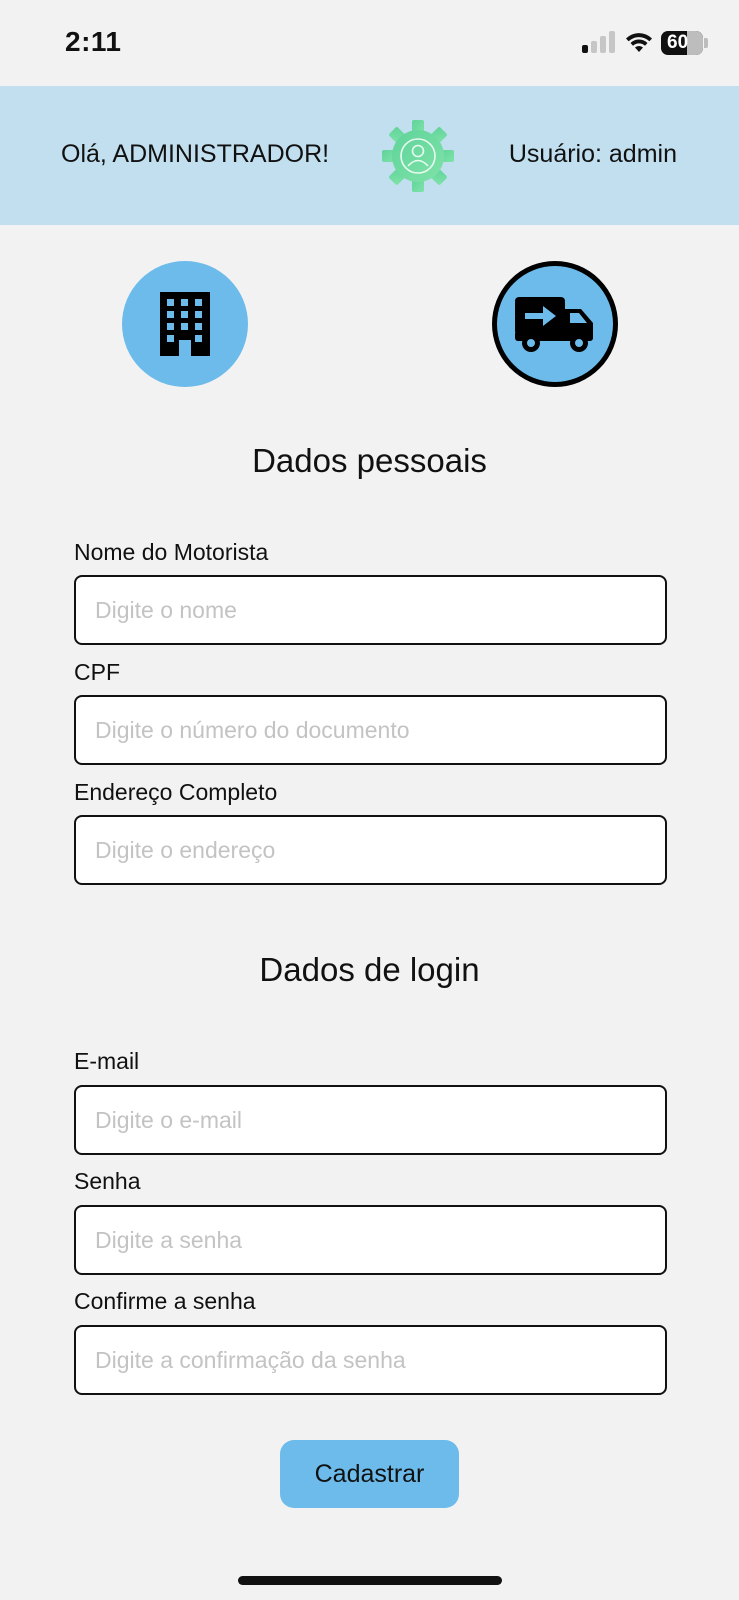  I want to click on register-button: Cadastrar, so click(369, 1474).